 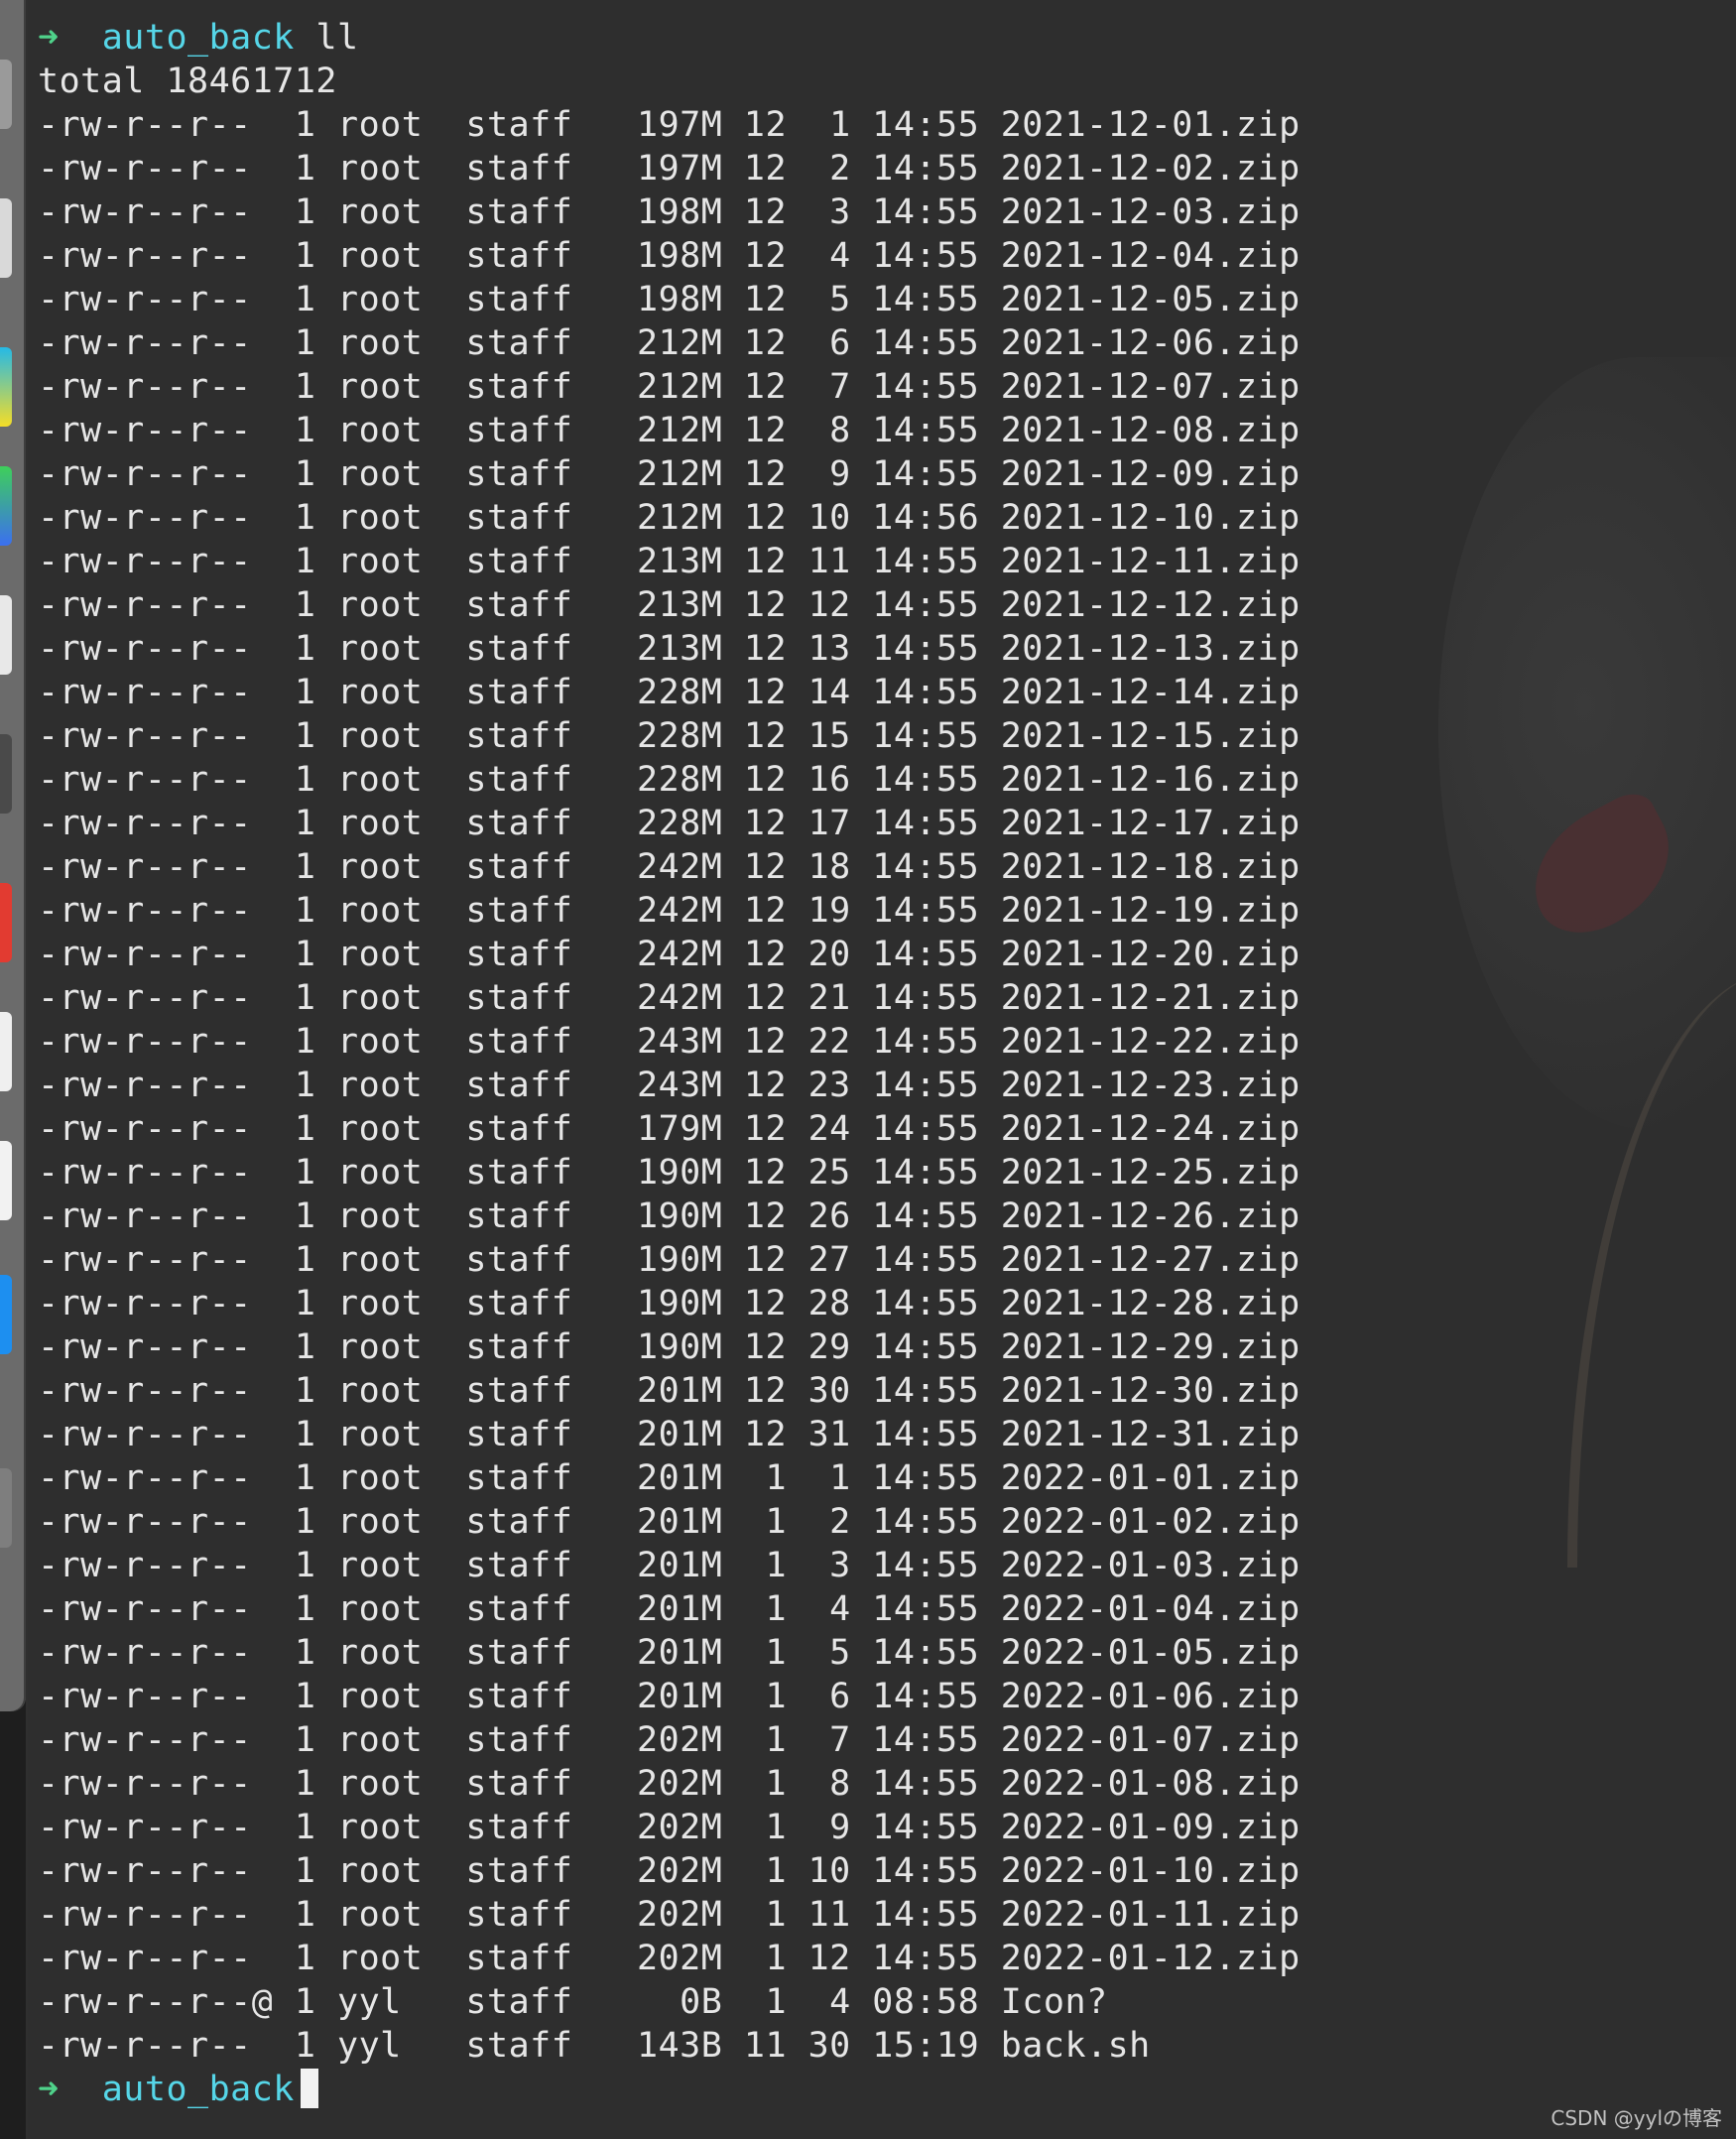 I want to click on prompt-line: ➜ auto_back ll, so click(x=669, y=38).